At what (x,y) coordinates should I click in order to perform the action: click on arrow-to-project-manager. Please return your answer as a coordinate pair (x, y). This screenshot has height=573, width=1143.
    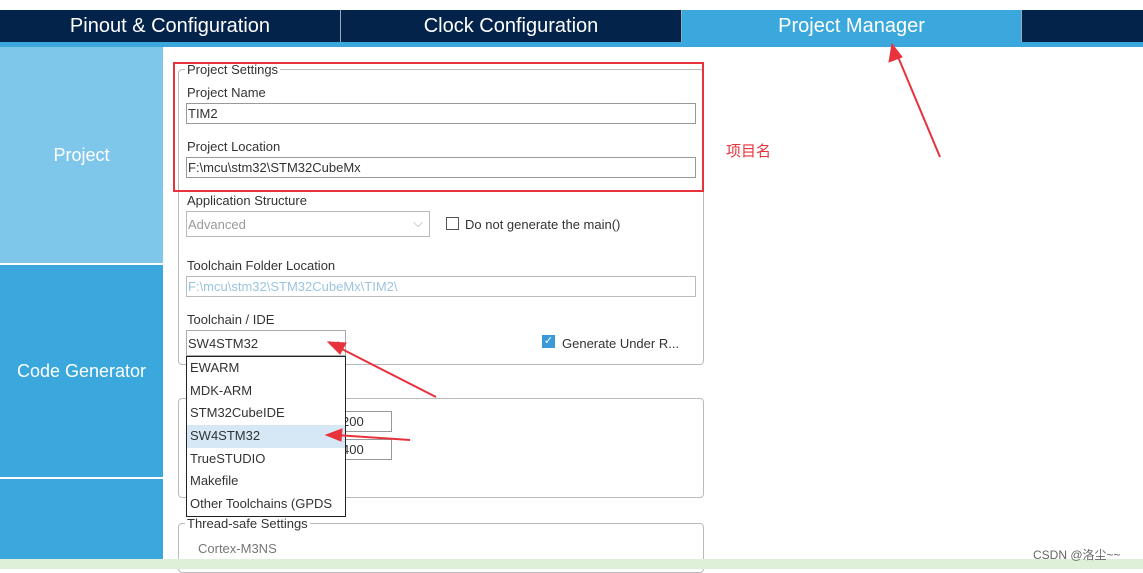
    Looking at the image, I should click on (918, 104).